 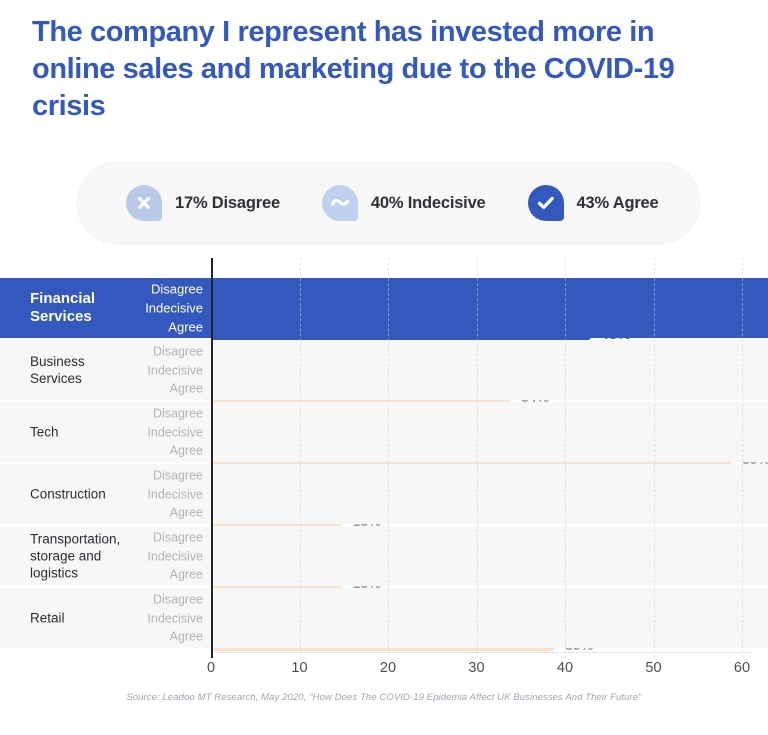 I want to click on x-axis-tick-label: 40, so click(x=565, y=668).